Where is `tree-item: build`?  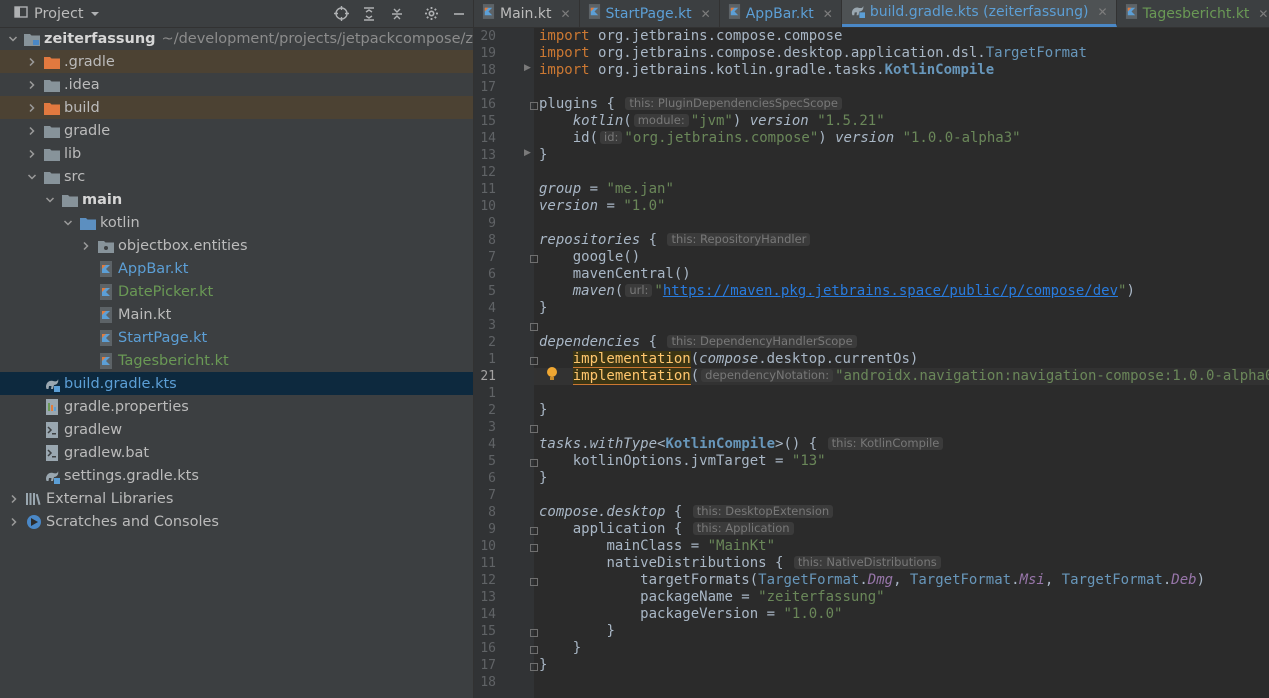
tree-item: build is located at coordinates (236, 107).